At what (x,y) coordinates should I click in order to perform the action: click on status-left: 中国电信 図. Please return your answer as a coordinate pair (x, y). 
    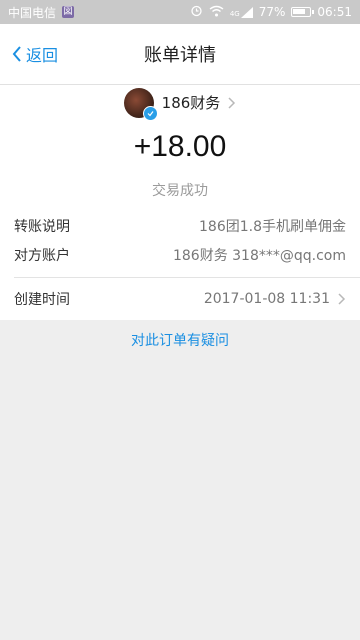
    Looking at the image, I should click on (41, 12).